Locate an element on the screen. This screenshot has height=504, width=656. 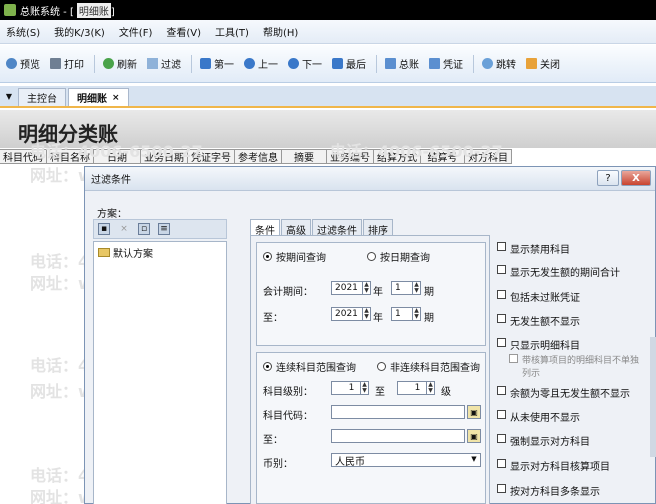
column-header: 摘要 is located at coordinates (304, 157).